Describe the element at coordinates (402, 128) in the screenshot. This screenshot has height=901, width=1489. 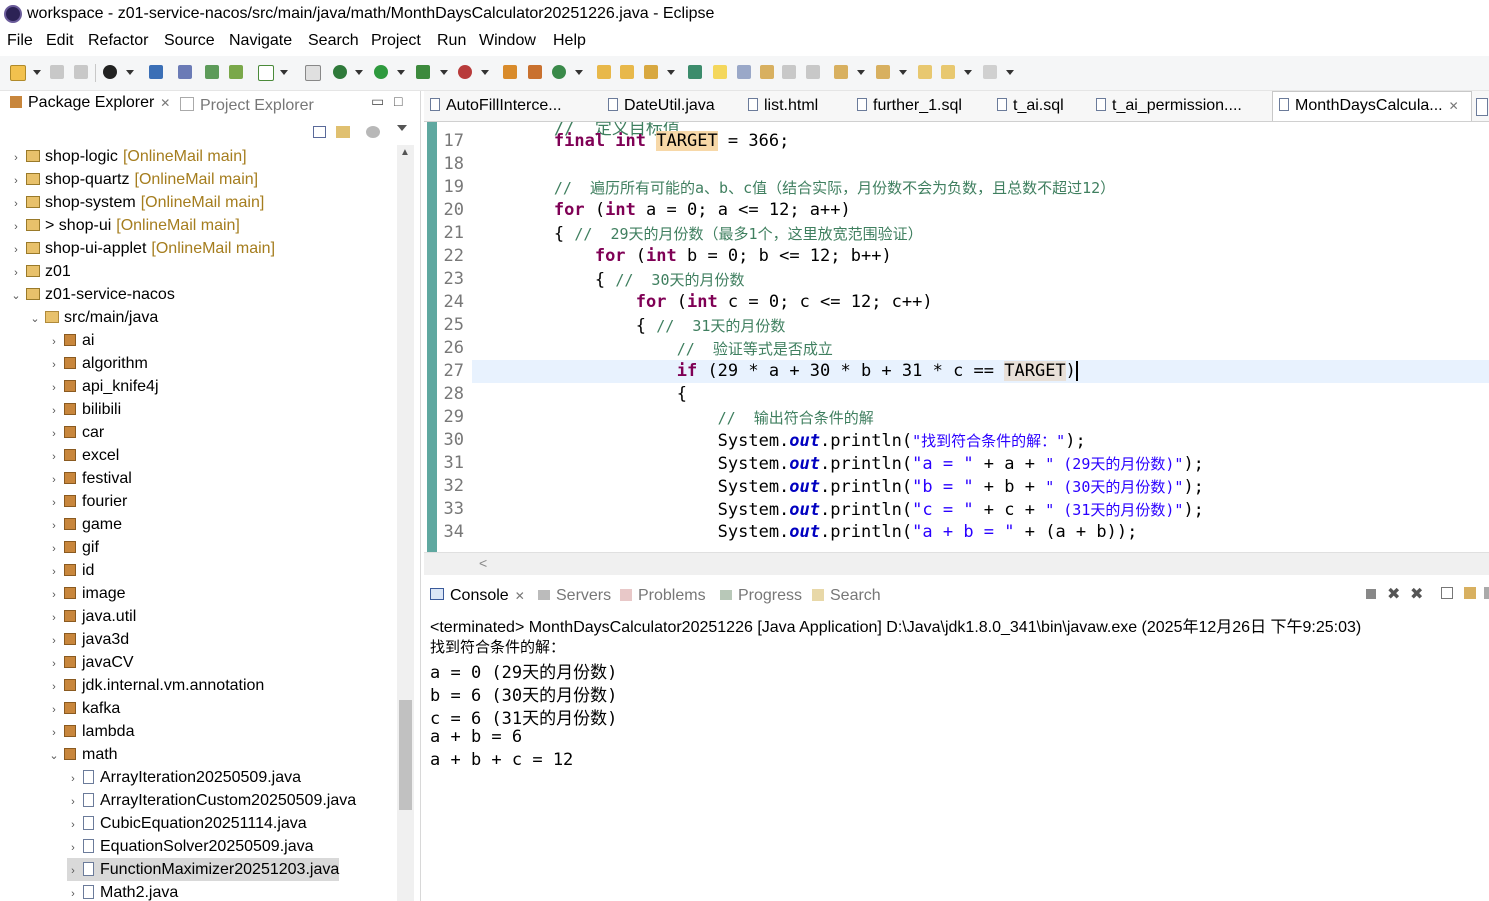
I see `view-menu-icon` at that location.